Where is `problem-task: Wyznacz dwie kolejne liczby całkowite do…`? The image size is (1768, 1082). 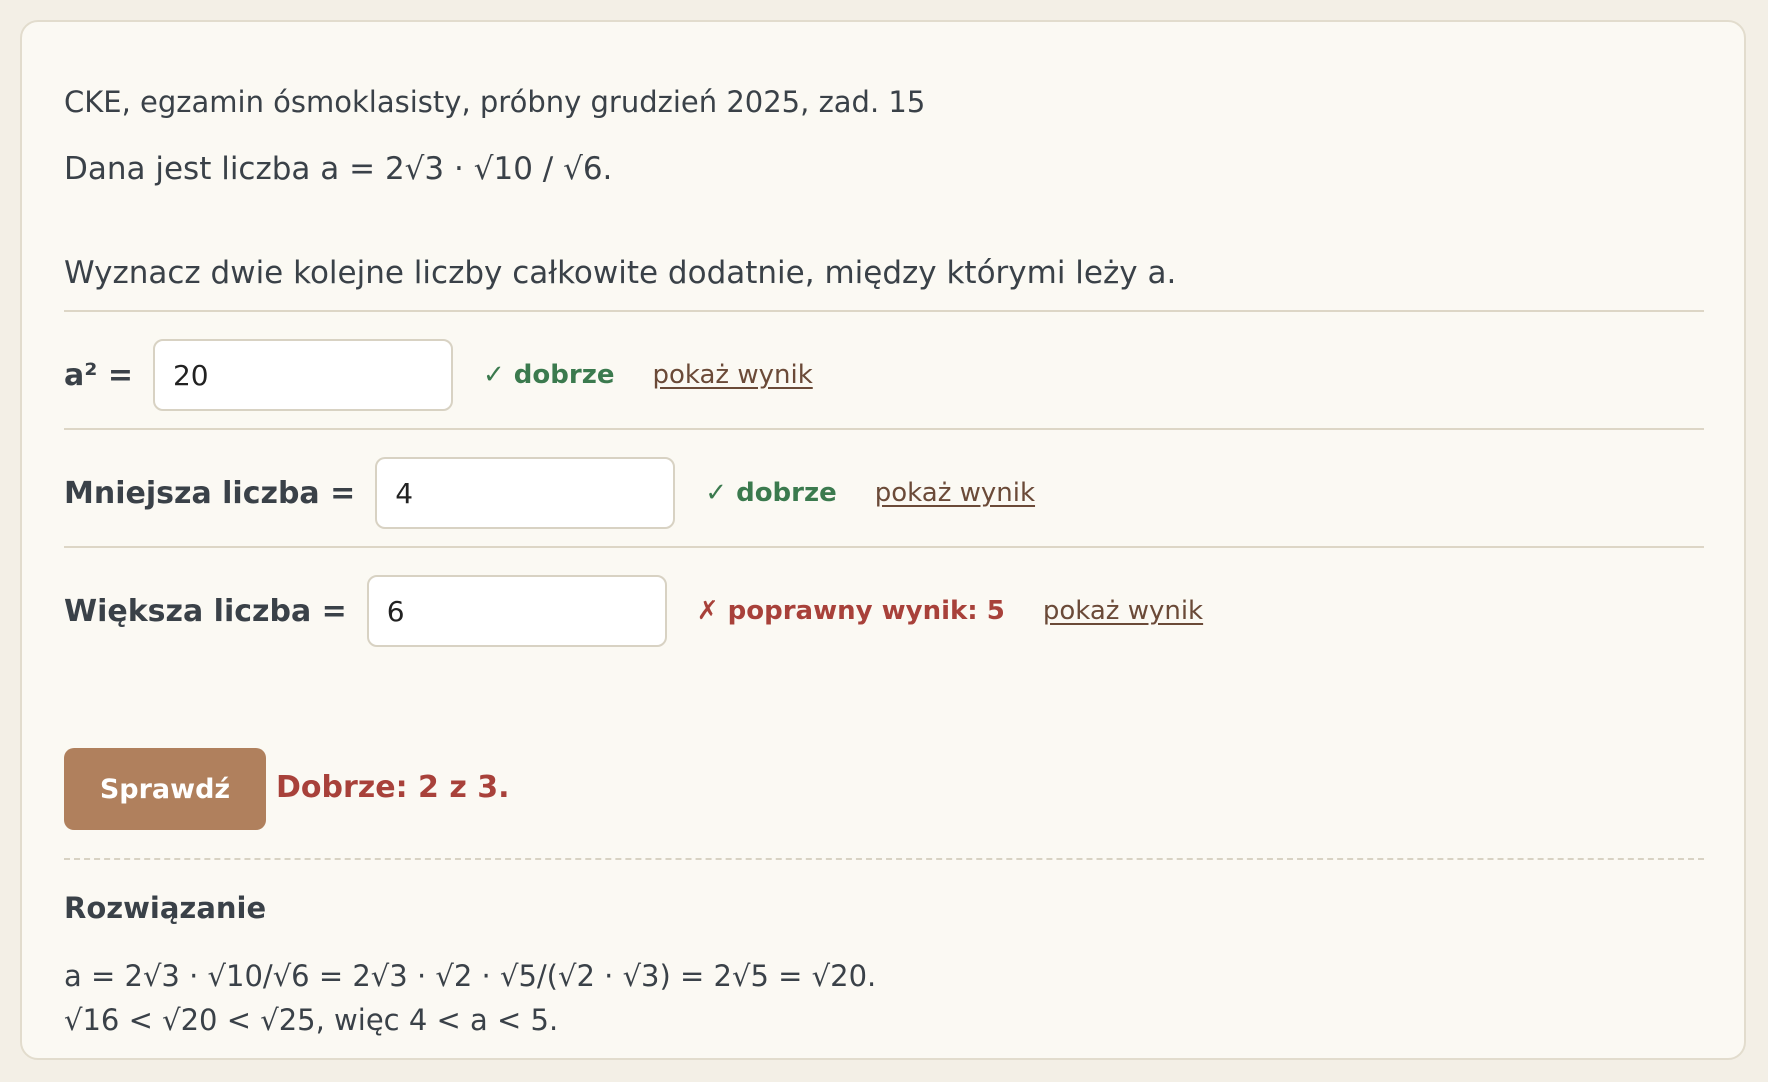
problem-task: Wyznacz dwie kolejne liczby całkowite do… is located at coordinates (620, 273).